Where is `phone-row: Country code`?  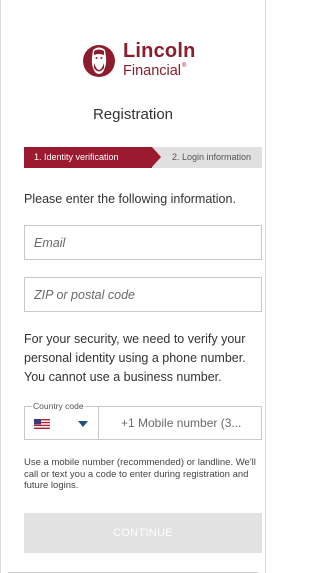
phone-row: Country code is located at coordinates (143, 420).